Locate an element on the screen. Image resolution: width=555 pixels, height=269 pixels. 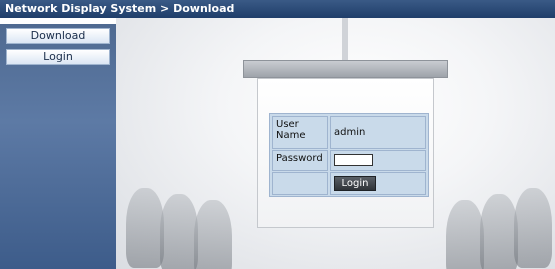
top-bar: Network Display System > Download is located at coordinates (277, 9).